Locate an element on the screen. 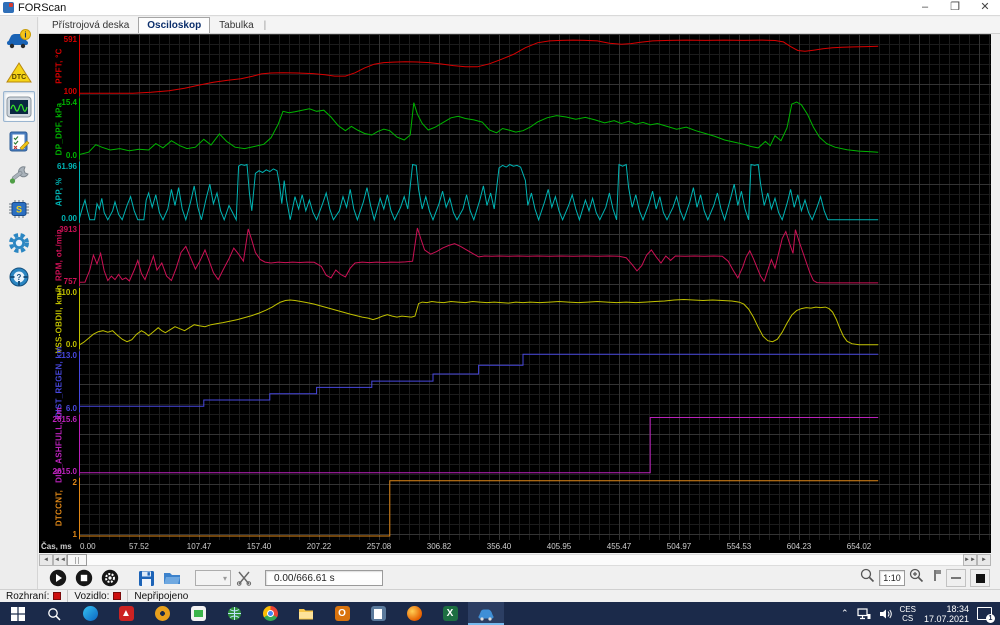 The image size is (1000, 625). network-icon is located at coordinates (863, 613).